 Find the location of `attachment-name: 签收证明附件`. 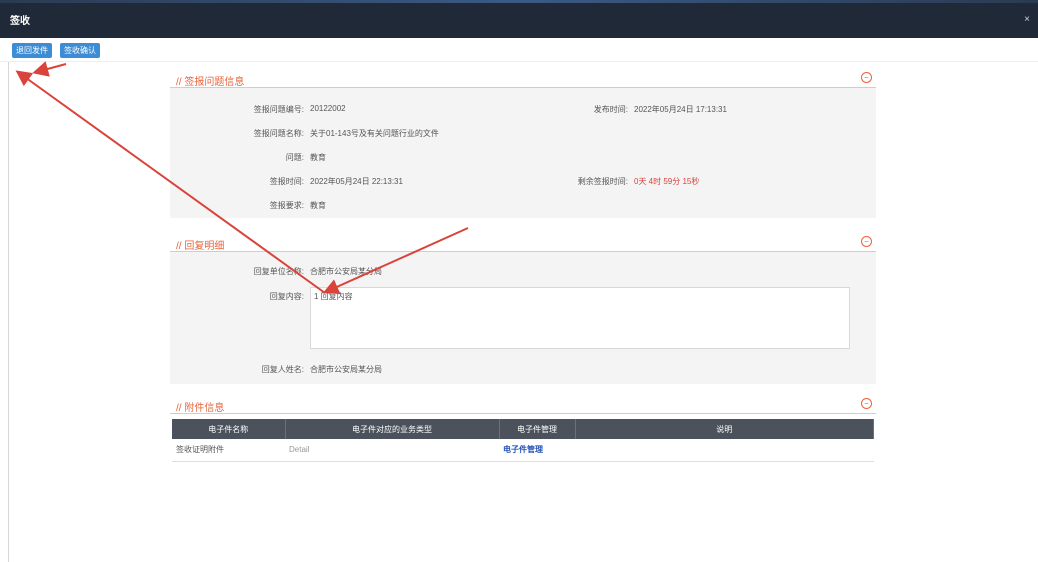

attachment-name: 签收证明附件 is located at coordinates (228, 450).